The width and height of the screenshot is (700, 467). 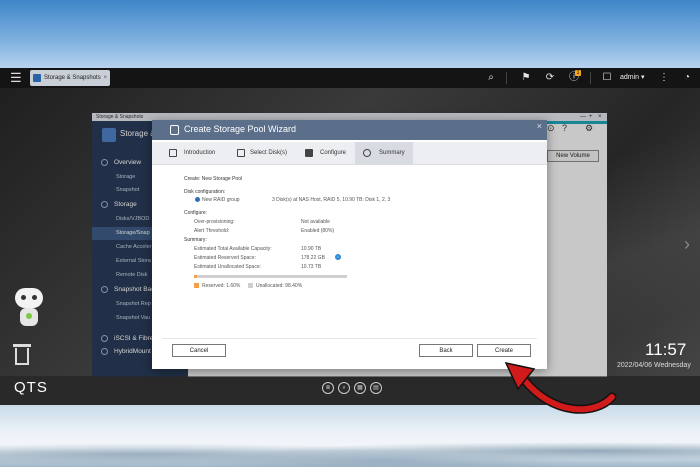 What do you see at coordinates (37, 78) in the screenshot?
I see `storage-app-icon` at bounding box center [37, 78].